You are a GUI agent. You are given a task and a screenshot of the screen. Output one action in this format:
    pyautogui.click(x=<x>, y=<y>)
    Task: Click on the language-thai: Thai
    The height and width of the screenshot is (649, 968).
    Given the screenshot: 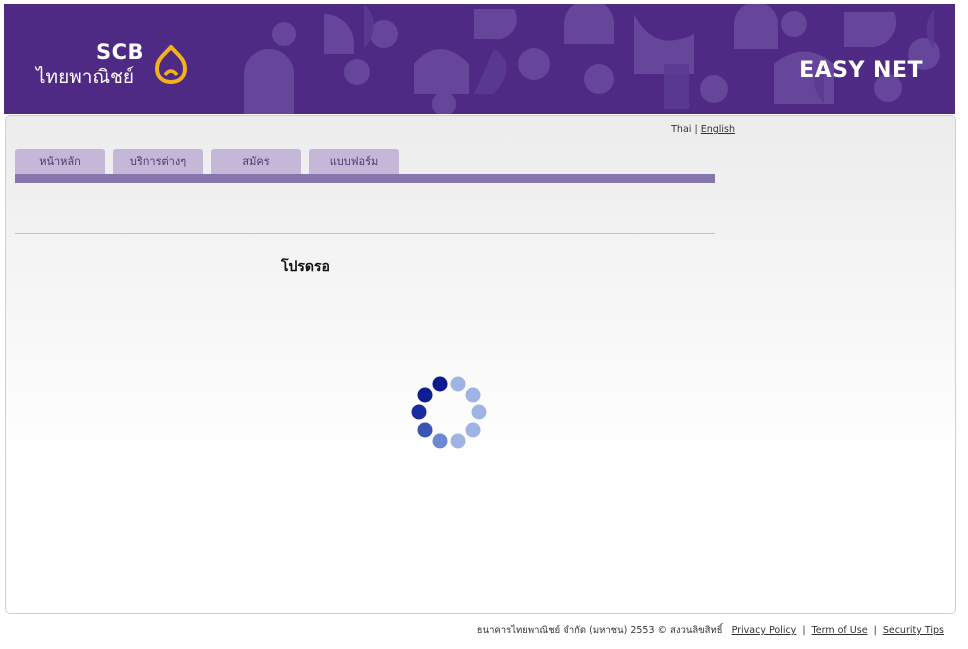 What is the action you would take?
    pyautogui.click(x=681, y=129)
    